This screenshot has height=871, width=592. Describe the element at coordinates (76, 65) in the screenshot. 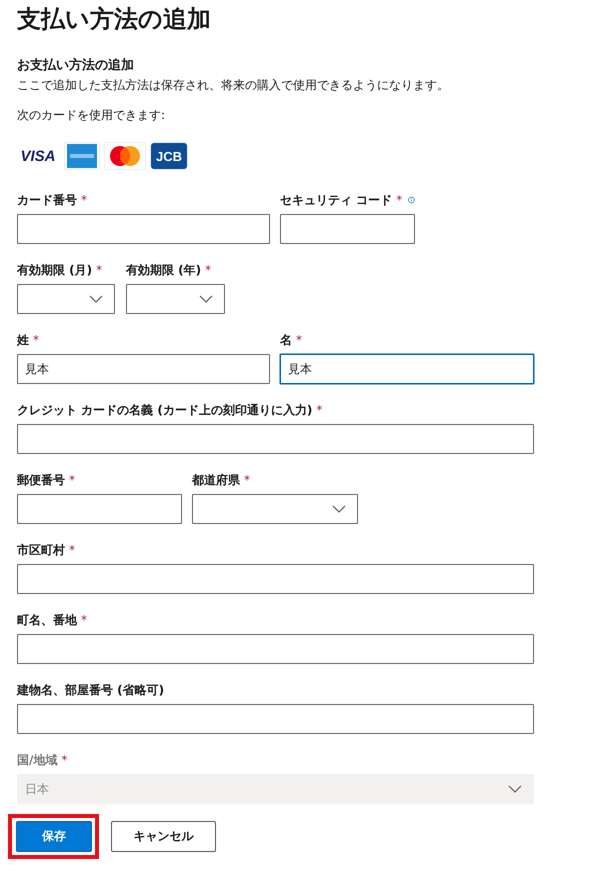

I see `section-heading: お支払い方法の追加` at that location.